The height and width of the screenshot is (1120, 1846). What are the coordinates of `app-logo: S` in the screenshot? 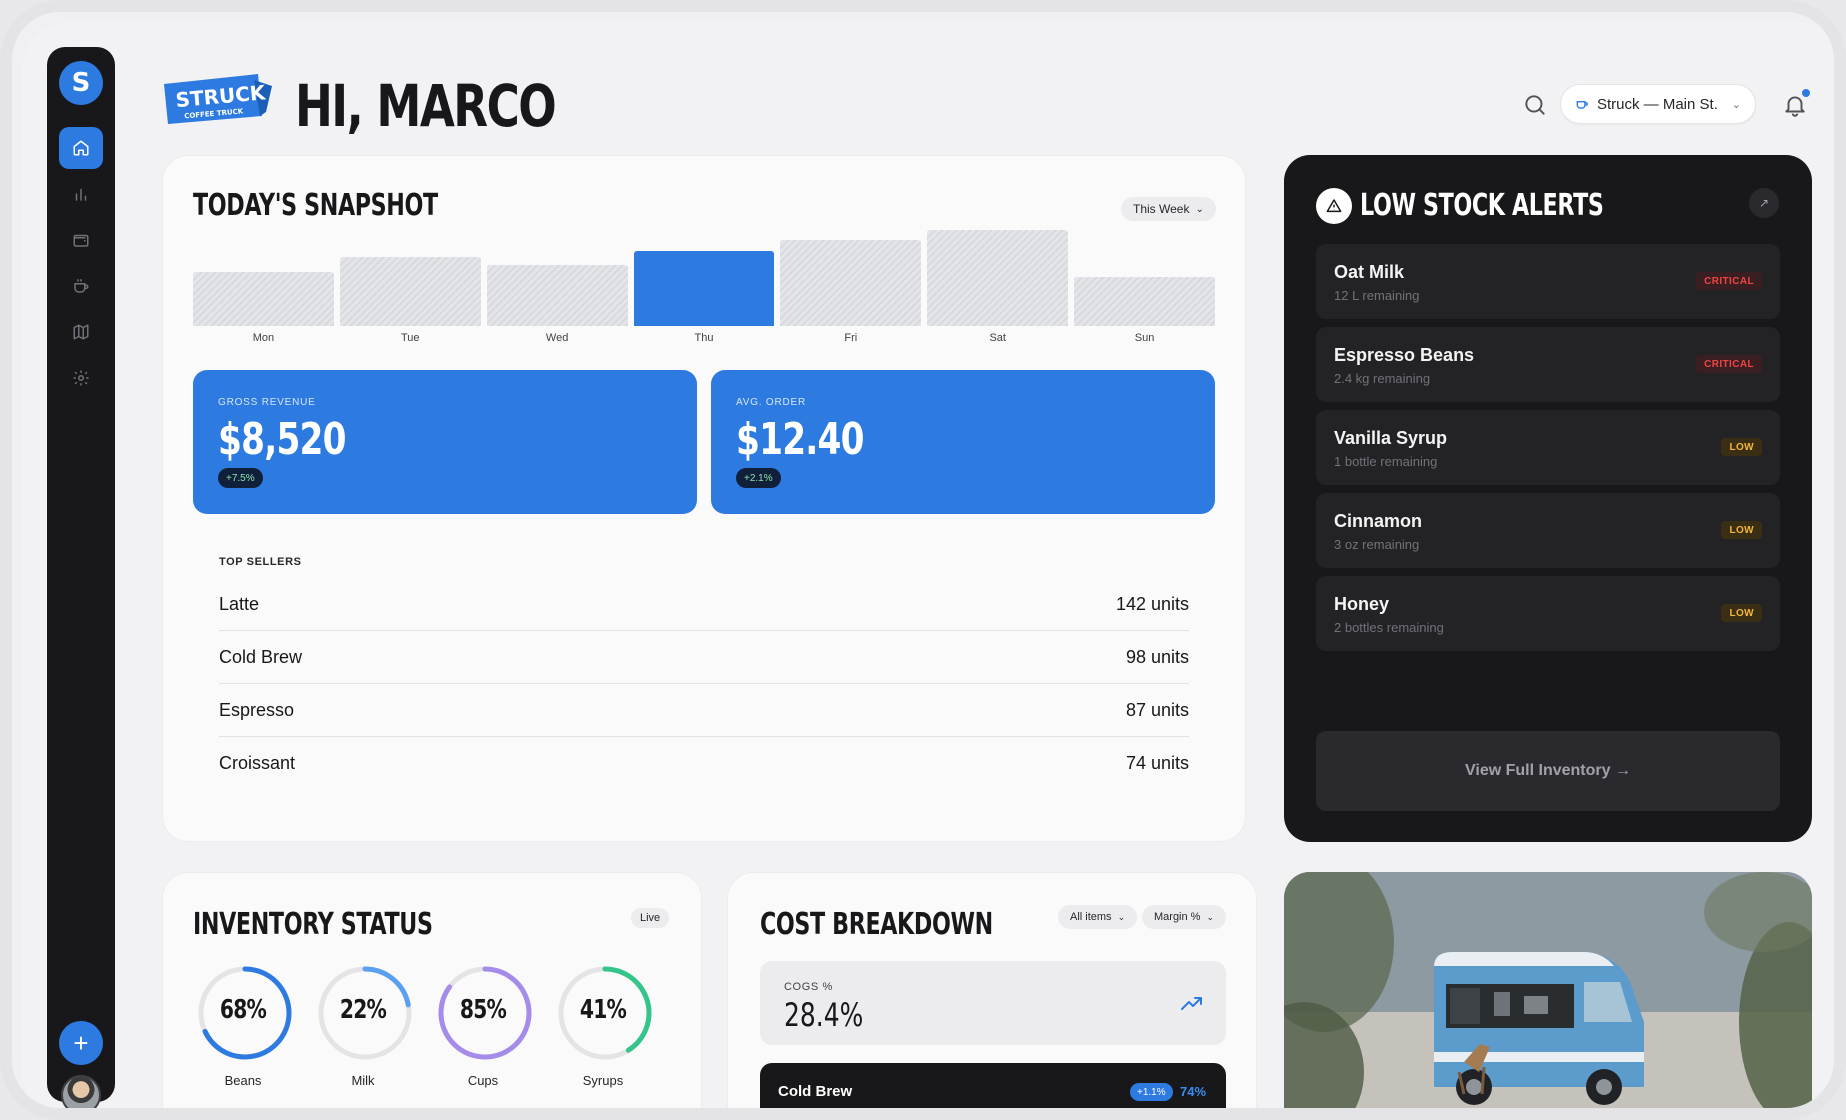 It's located at (81, 83).